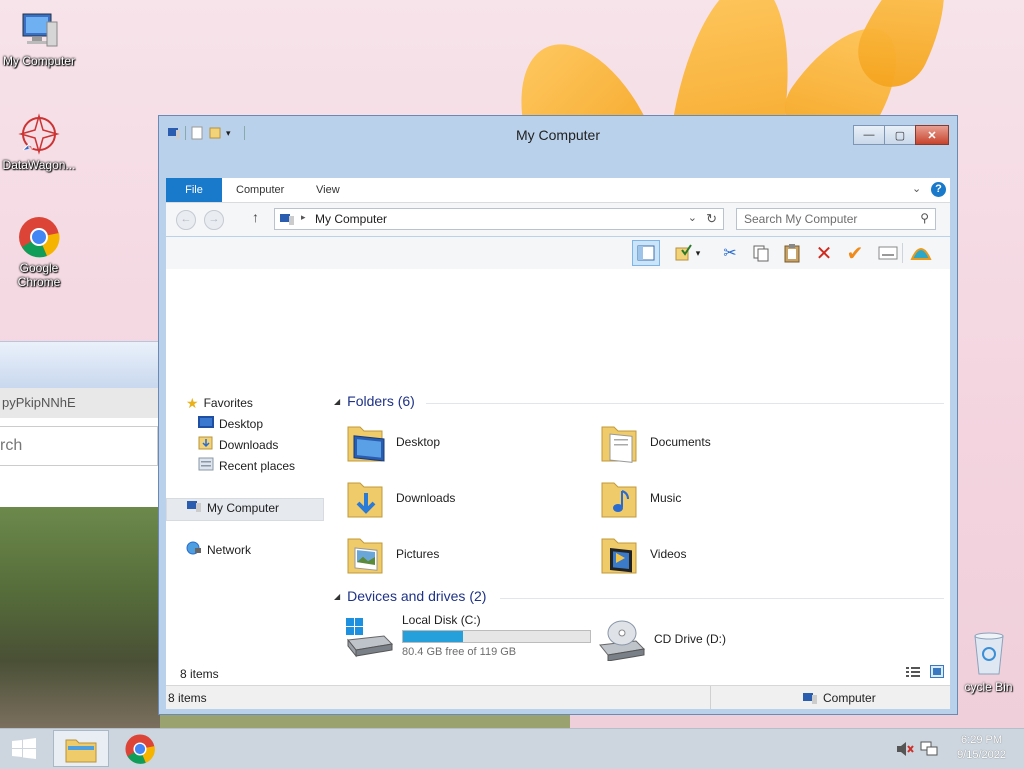 This screenshot has width=1024, height=769. I want to click on nav-downloads: Downloads, so click(238, 445).